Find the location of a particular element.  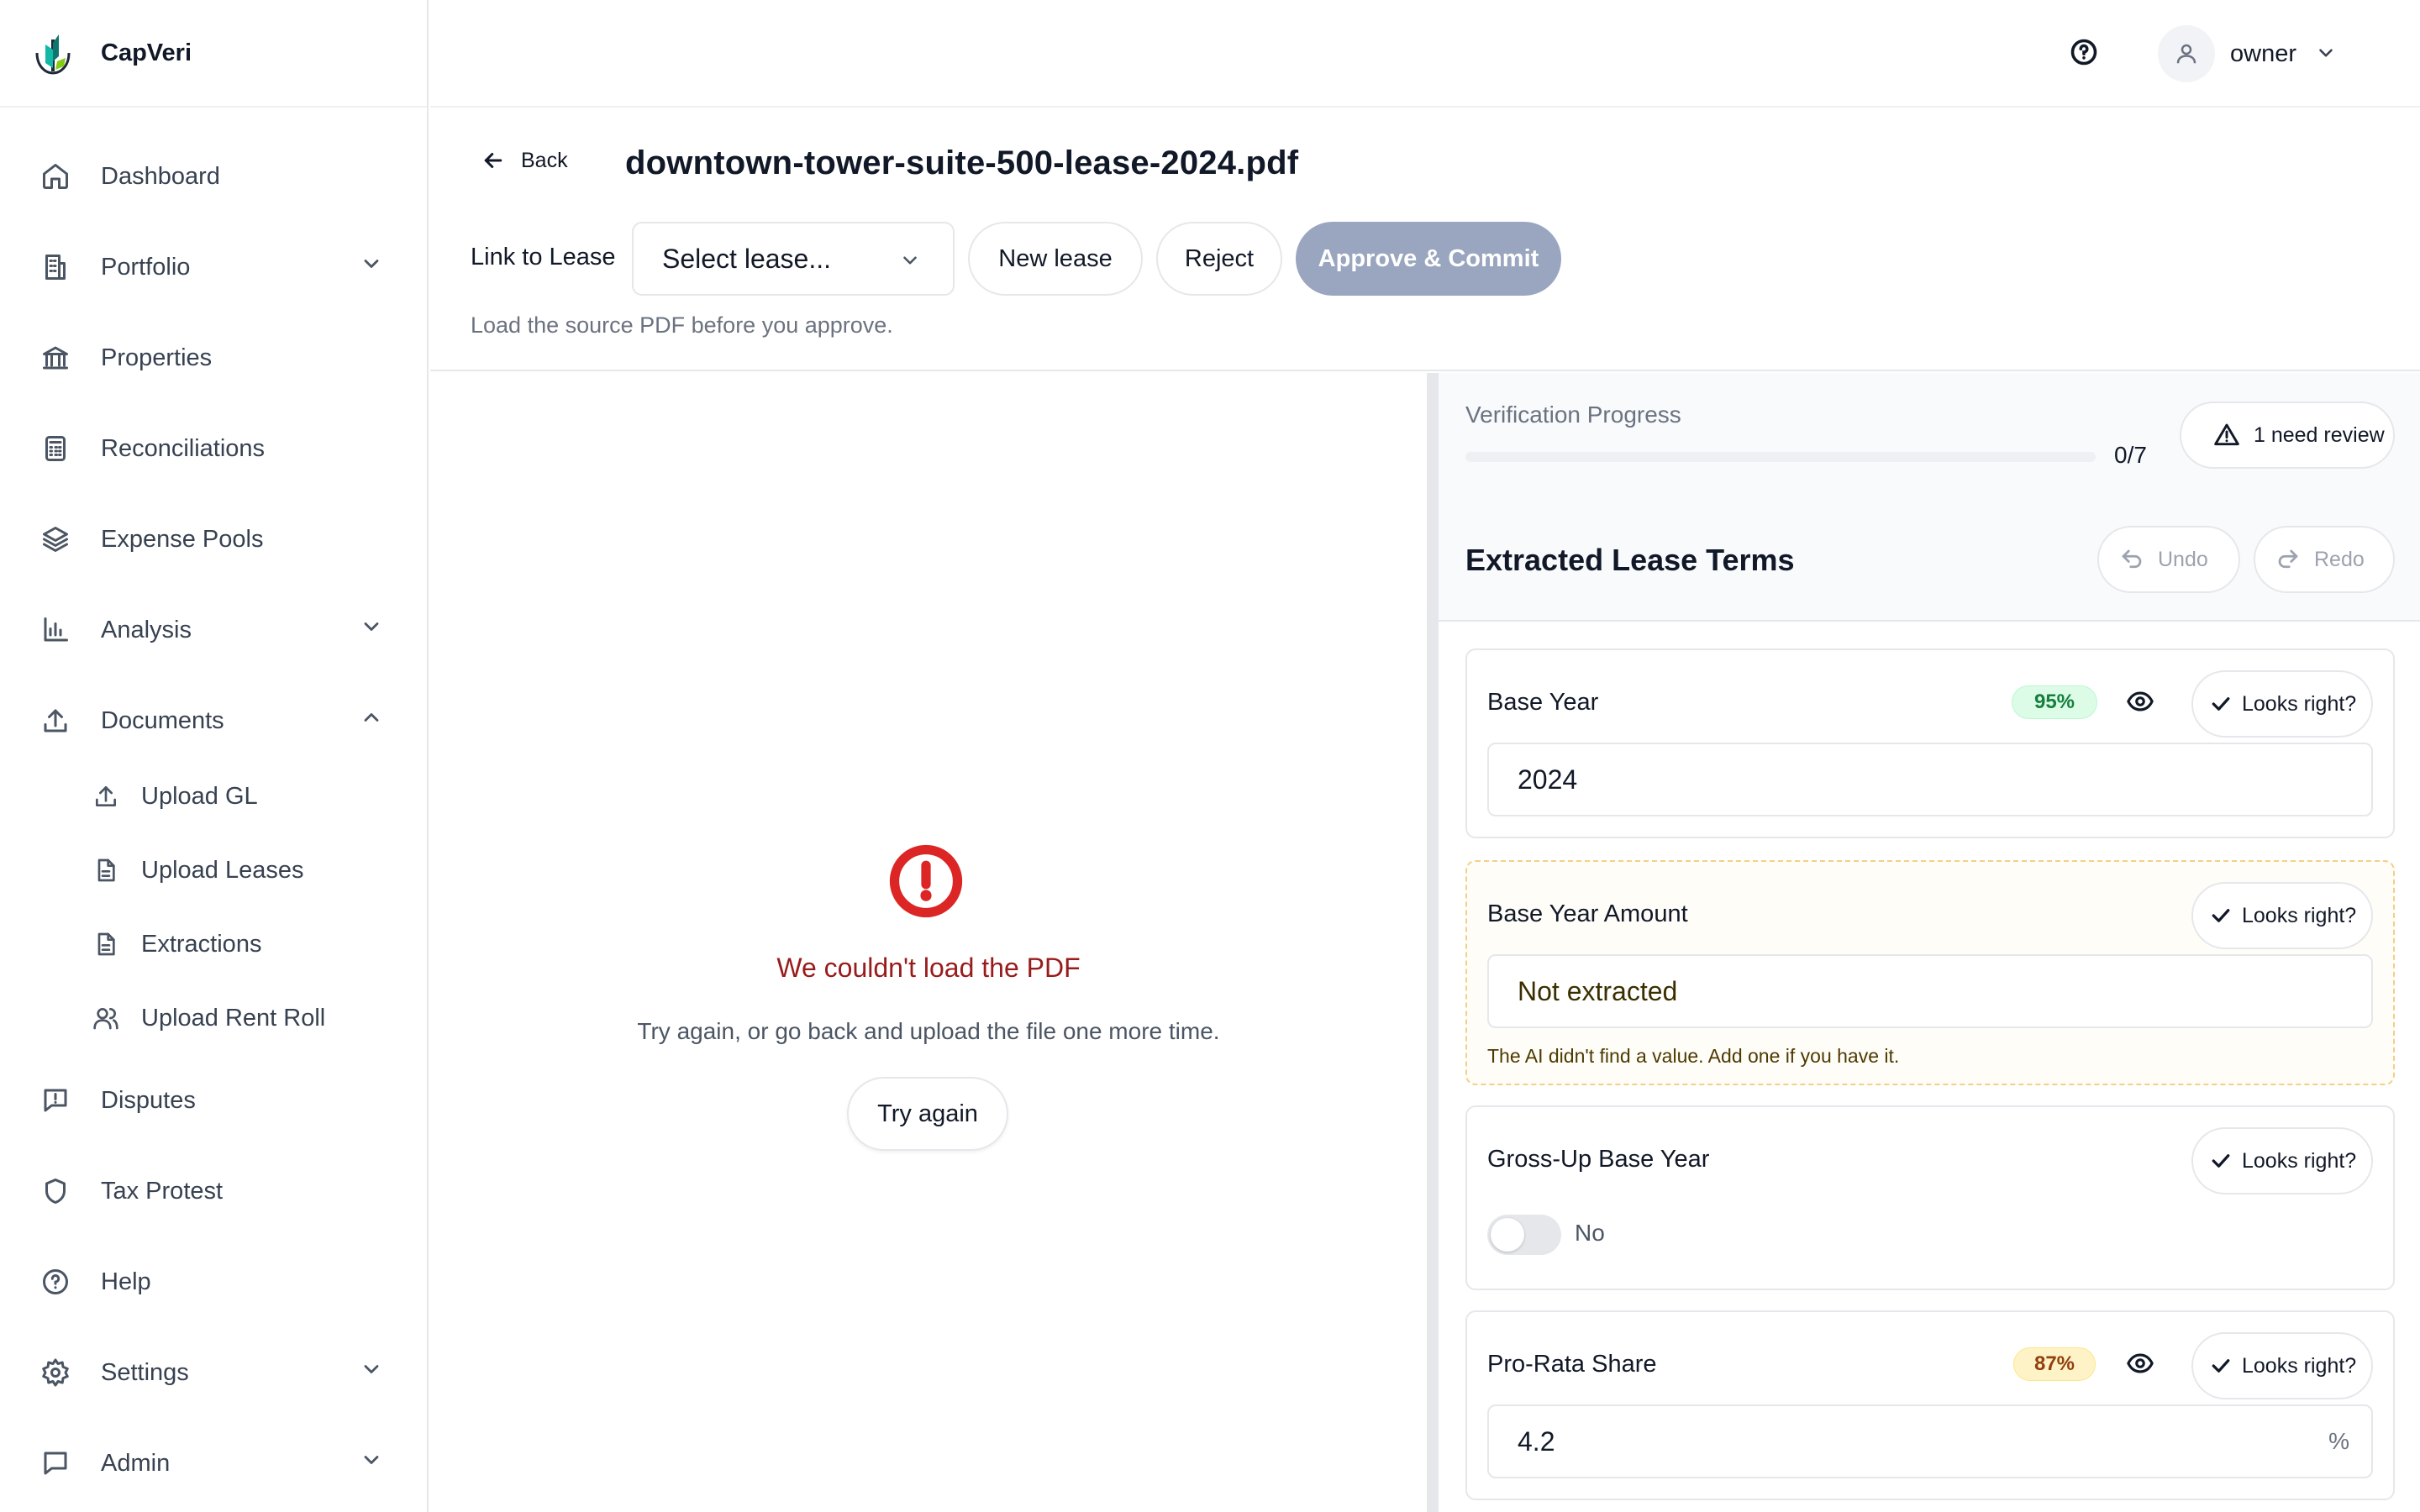

sidebar-item-dashboard: Dashboard is located at coordinates (214, 176).